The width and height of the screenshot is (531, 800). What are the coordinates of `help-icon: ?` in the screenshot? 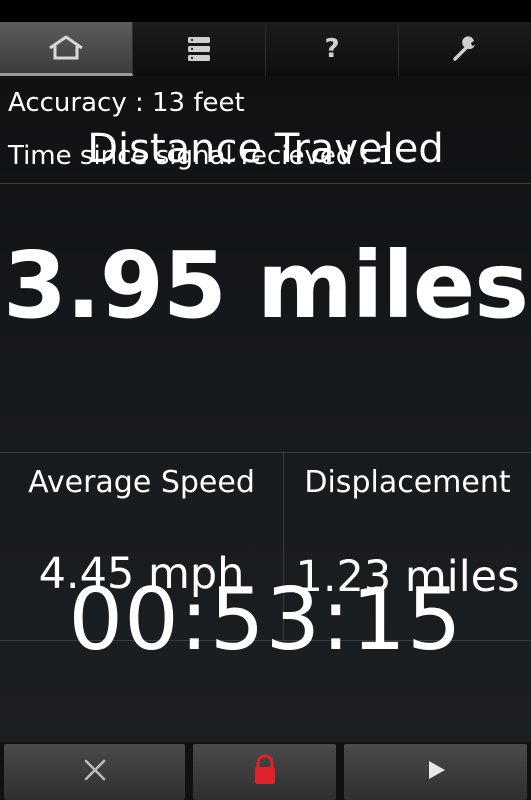 It's located at (332, 49).